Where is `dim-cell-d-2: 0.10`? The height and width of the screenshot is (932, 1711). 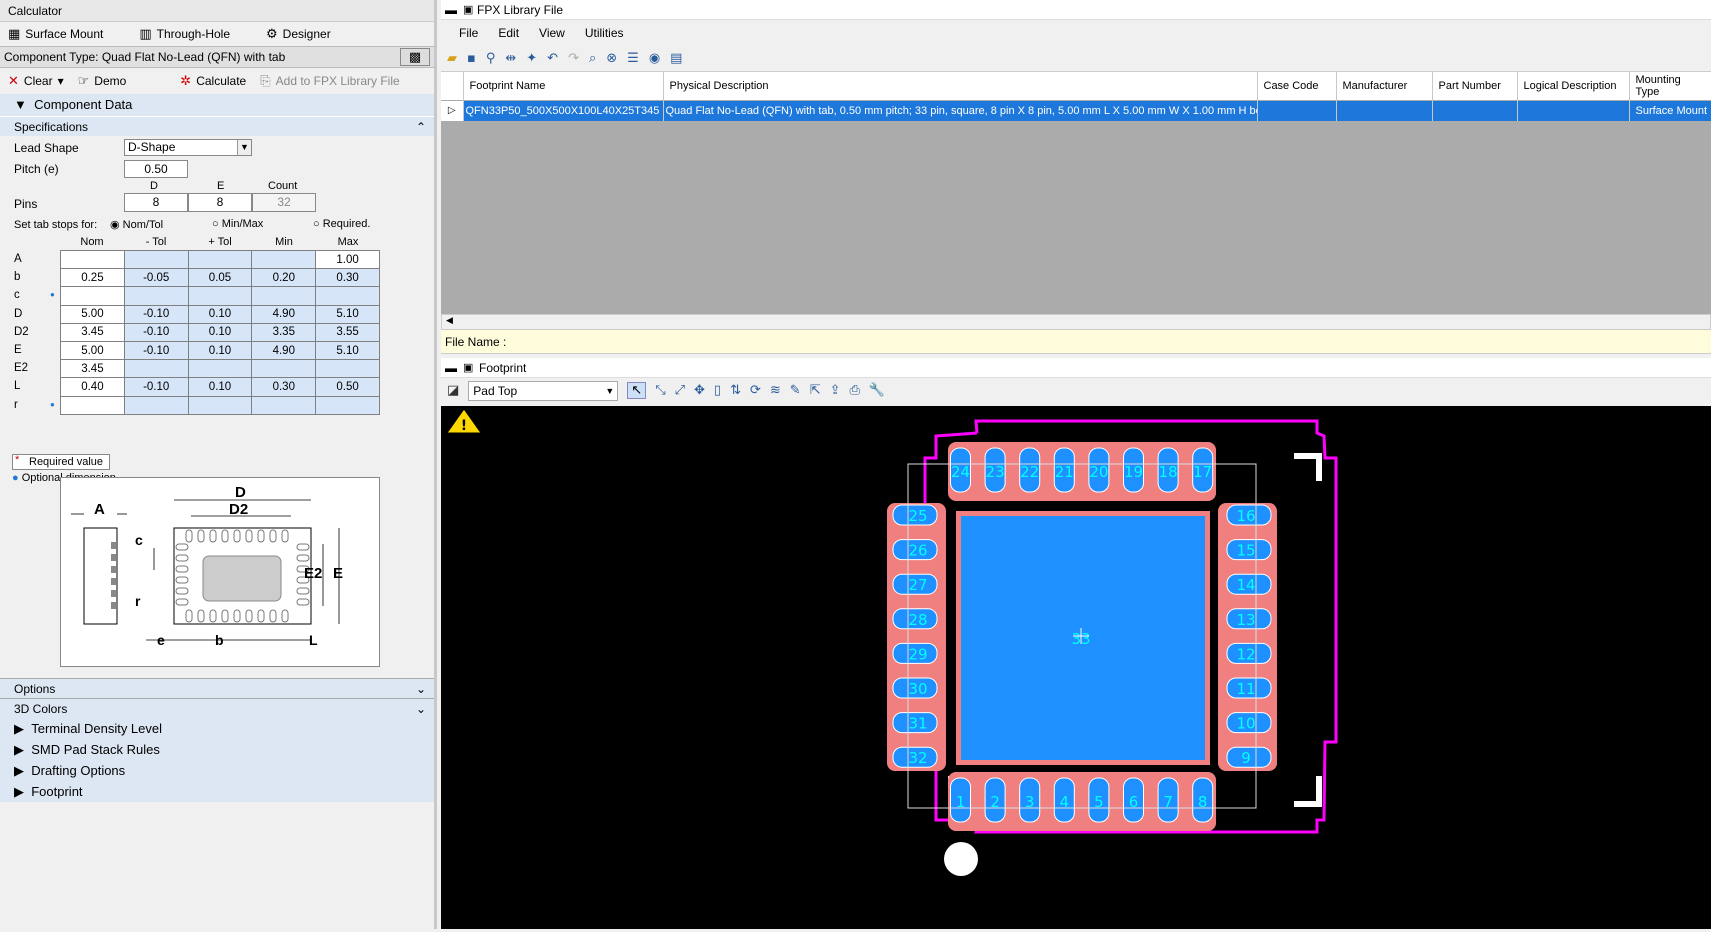 dim-cell-d-2: 0.10 is located at coordinates (220, 314).